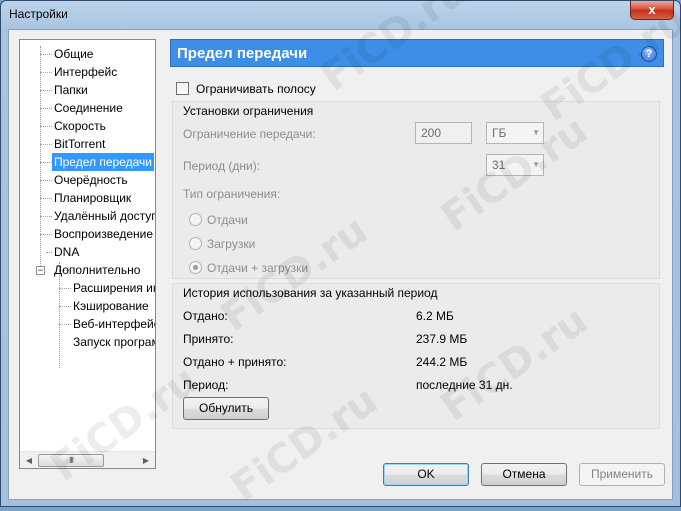 The height and width of the screenshot is (511, 681). Describe the element at coordinates (66, 252) in the screenshot. I see `tree-item-dna: DNA` at that location.